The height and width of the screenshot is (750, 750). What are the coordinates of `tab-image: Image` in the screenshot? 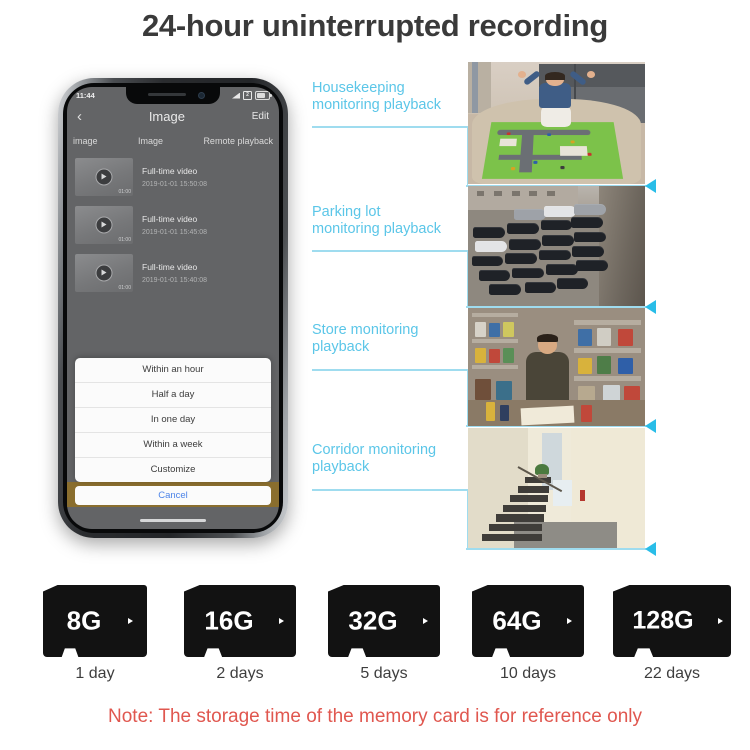 It's located at (150, 141).